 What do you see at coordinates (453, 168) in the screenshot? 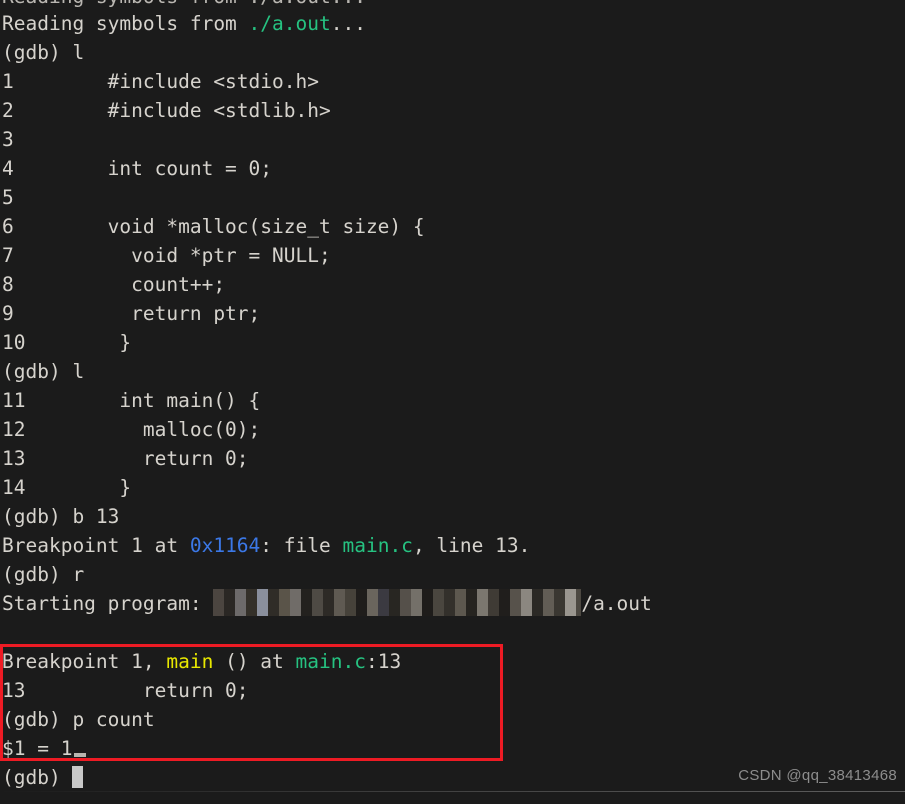
I see `terminal-line-src-4: 4 int count = 0;` at bounding box center [453, 168].